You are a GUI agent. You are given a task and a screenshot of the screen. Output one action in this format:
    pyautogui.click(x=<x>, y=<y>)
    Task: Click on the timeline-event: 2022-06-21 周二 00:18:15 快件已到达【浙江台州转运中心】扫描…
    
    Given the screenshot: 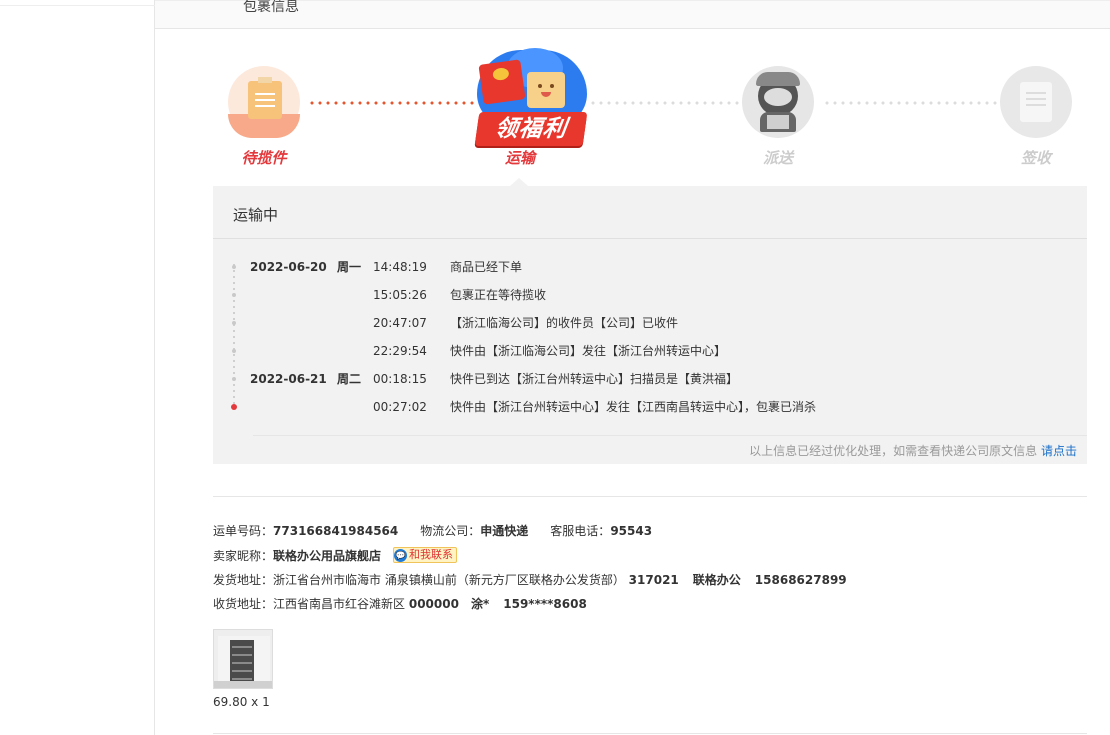 What is the action you would take?
    pyautogui.click(x=650, y=379)
    